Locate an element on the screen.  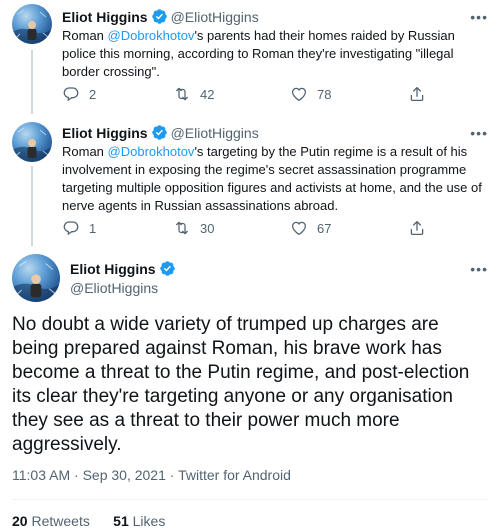
likes-label: Likes is located at coordinates (149, 521).